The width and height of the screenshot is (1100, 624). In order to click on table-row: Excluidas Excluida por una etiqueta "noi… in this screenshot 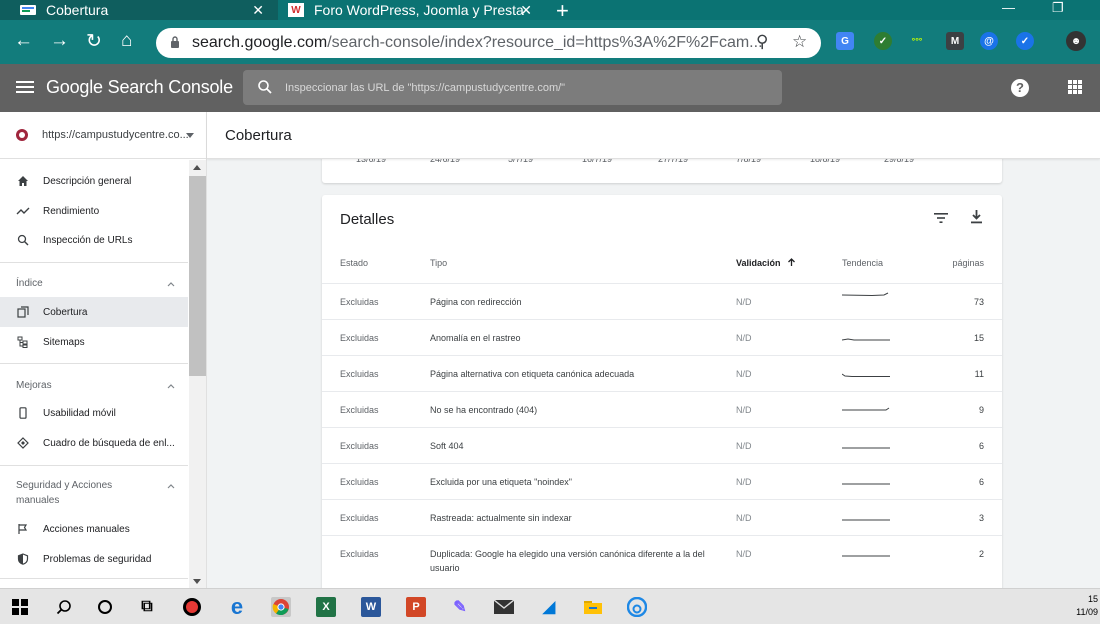, I will do `click(662, 481)`.